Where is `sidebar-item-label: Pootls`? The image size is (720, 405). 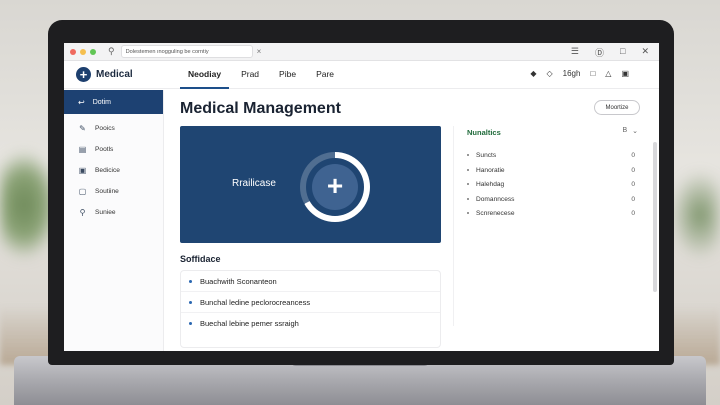 sidebar-item-label: Pootls is located at coordinates (104, 149).